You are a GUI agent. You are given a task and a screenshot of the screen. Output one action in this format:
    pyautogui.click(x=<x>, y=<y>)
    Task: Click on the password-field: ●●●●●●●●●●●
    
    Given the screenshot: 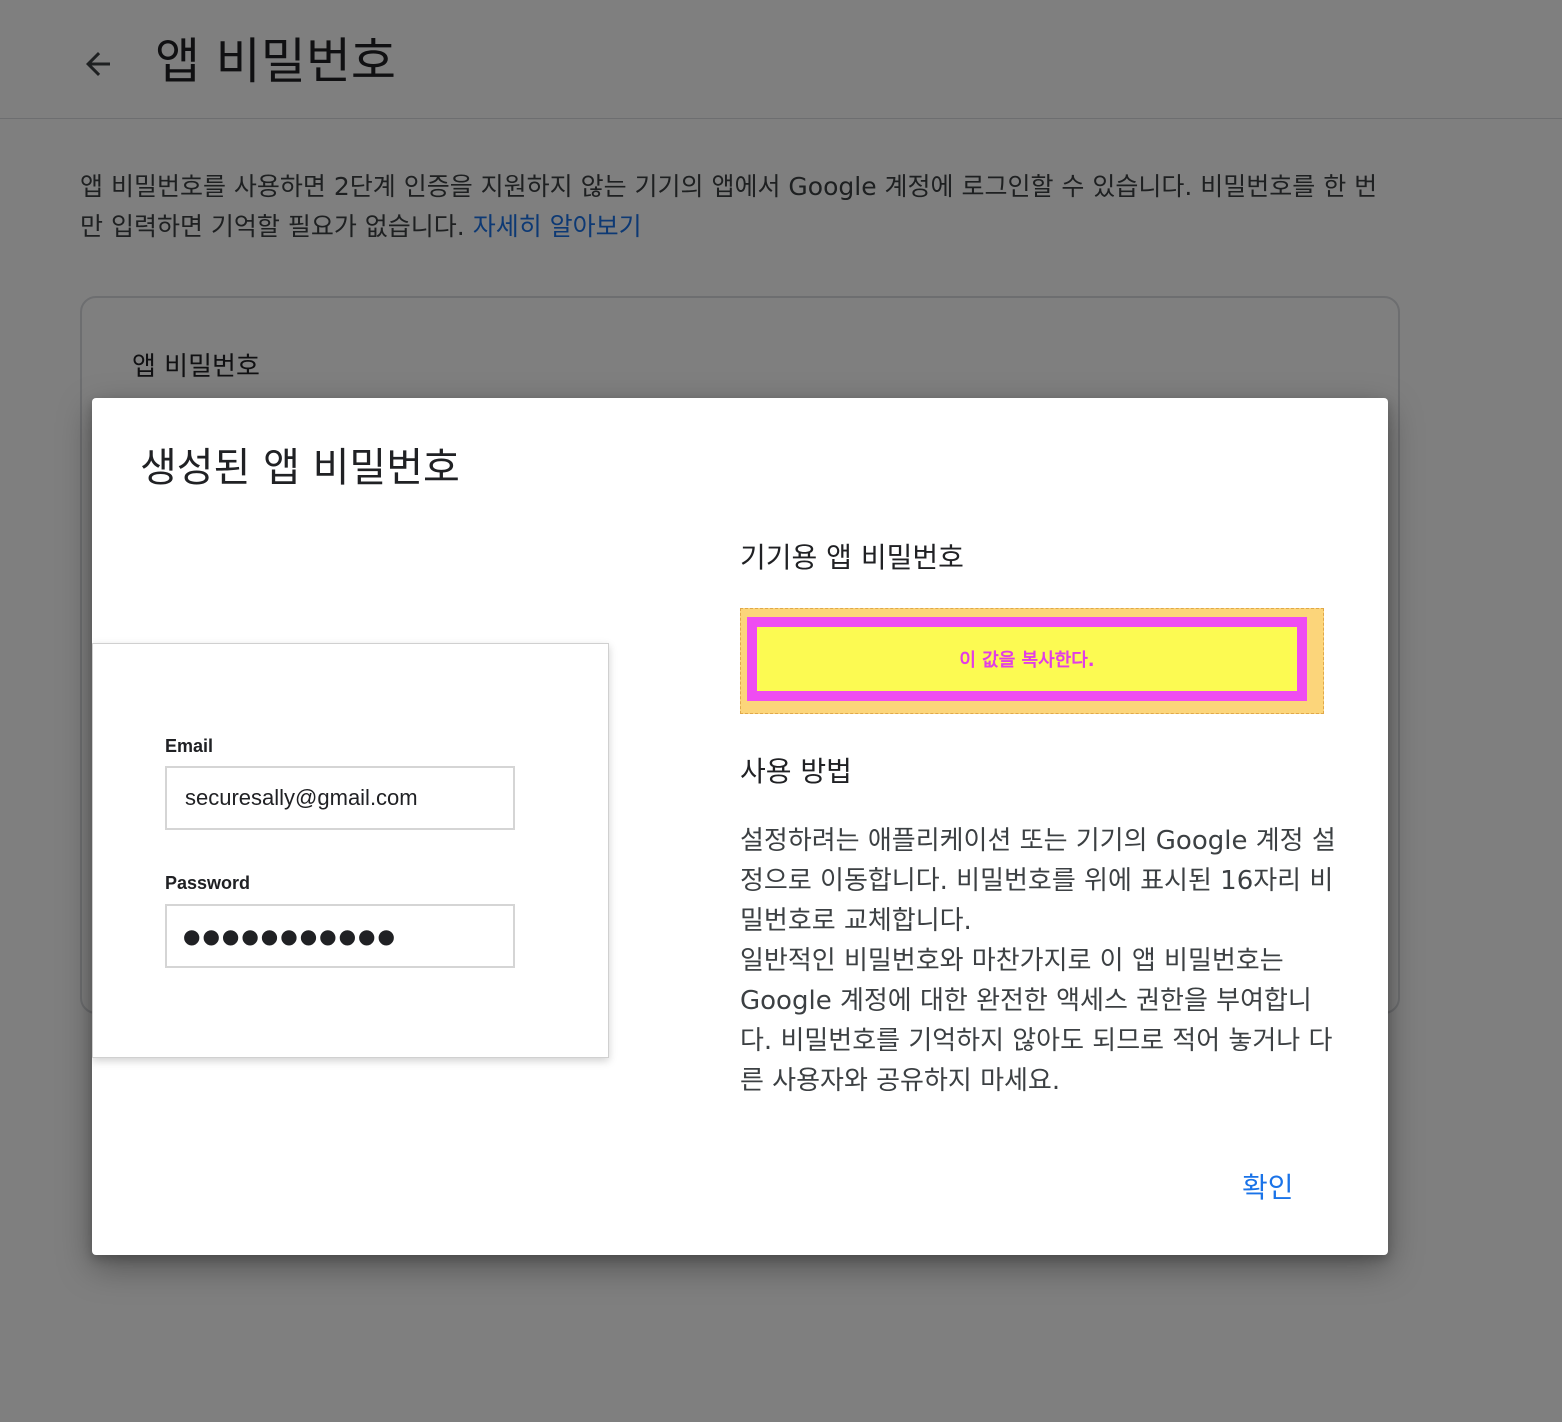 What is the action you would take?
    pyautogui.click(x=340, y=936)
    